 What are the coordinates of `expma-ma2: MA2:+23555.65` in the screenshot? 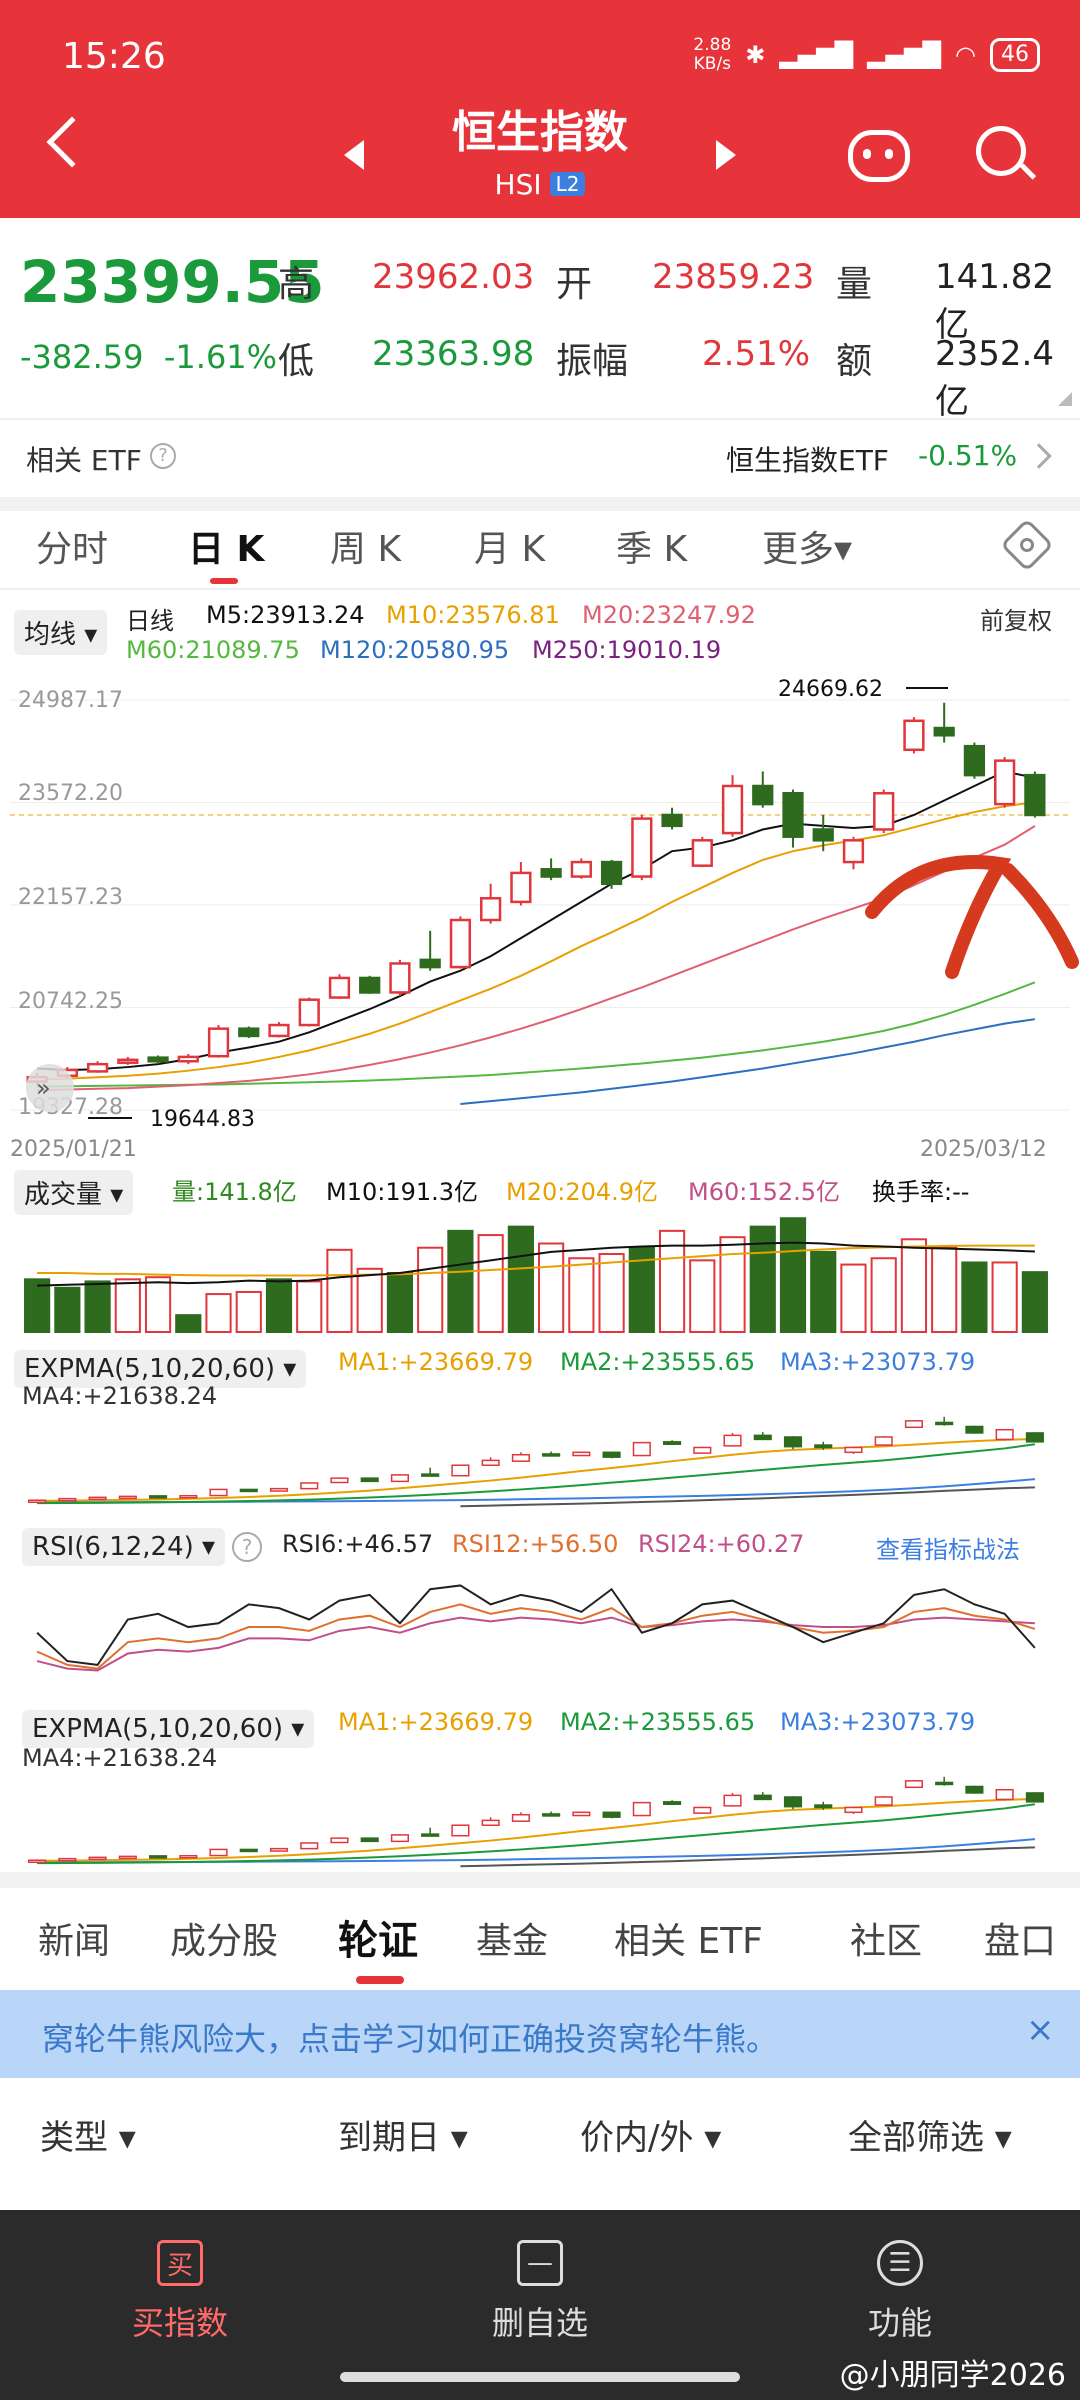 It's located at (658, 1362).